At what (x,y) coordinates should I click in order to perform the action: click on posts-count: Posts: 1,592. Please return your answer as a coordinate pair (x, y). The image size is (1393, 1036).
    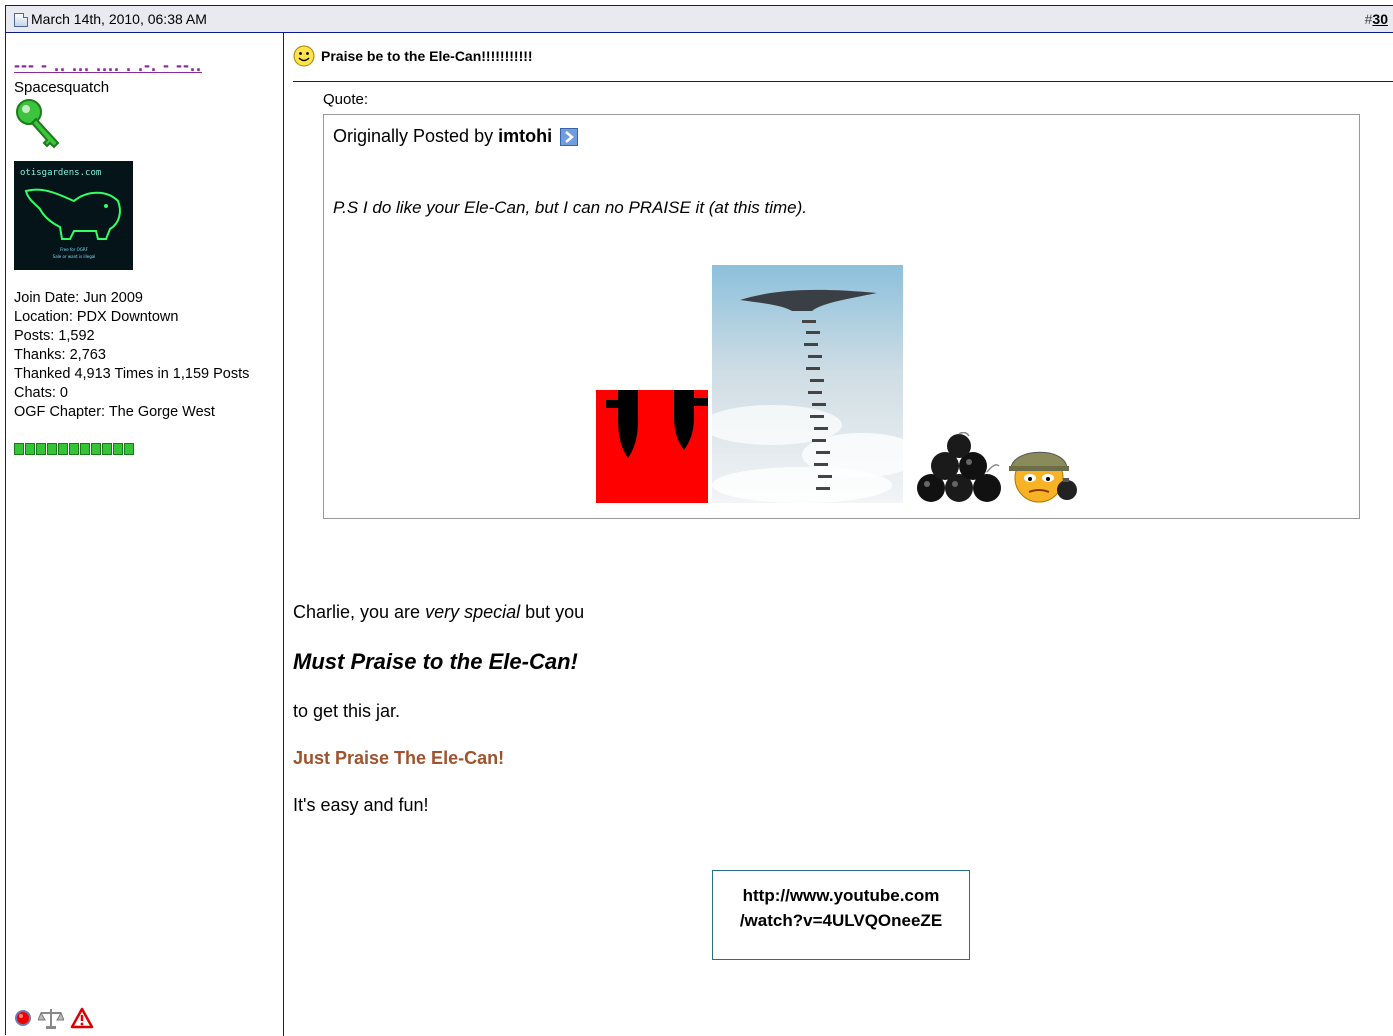
    Looking at the image, I should click on (54, 336).